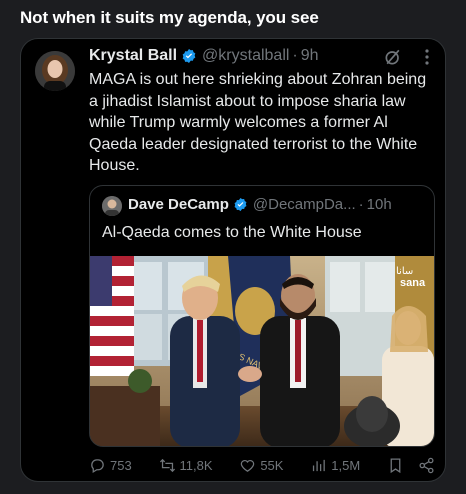 The image size is (466, 494). Describe the element at coordinates (393, 57) in the screenshot. I see `grok-icon` at that location.